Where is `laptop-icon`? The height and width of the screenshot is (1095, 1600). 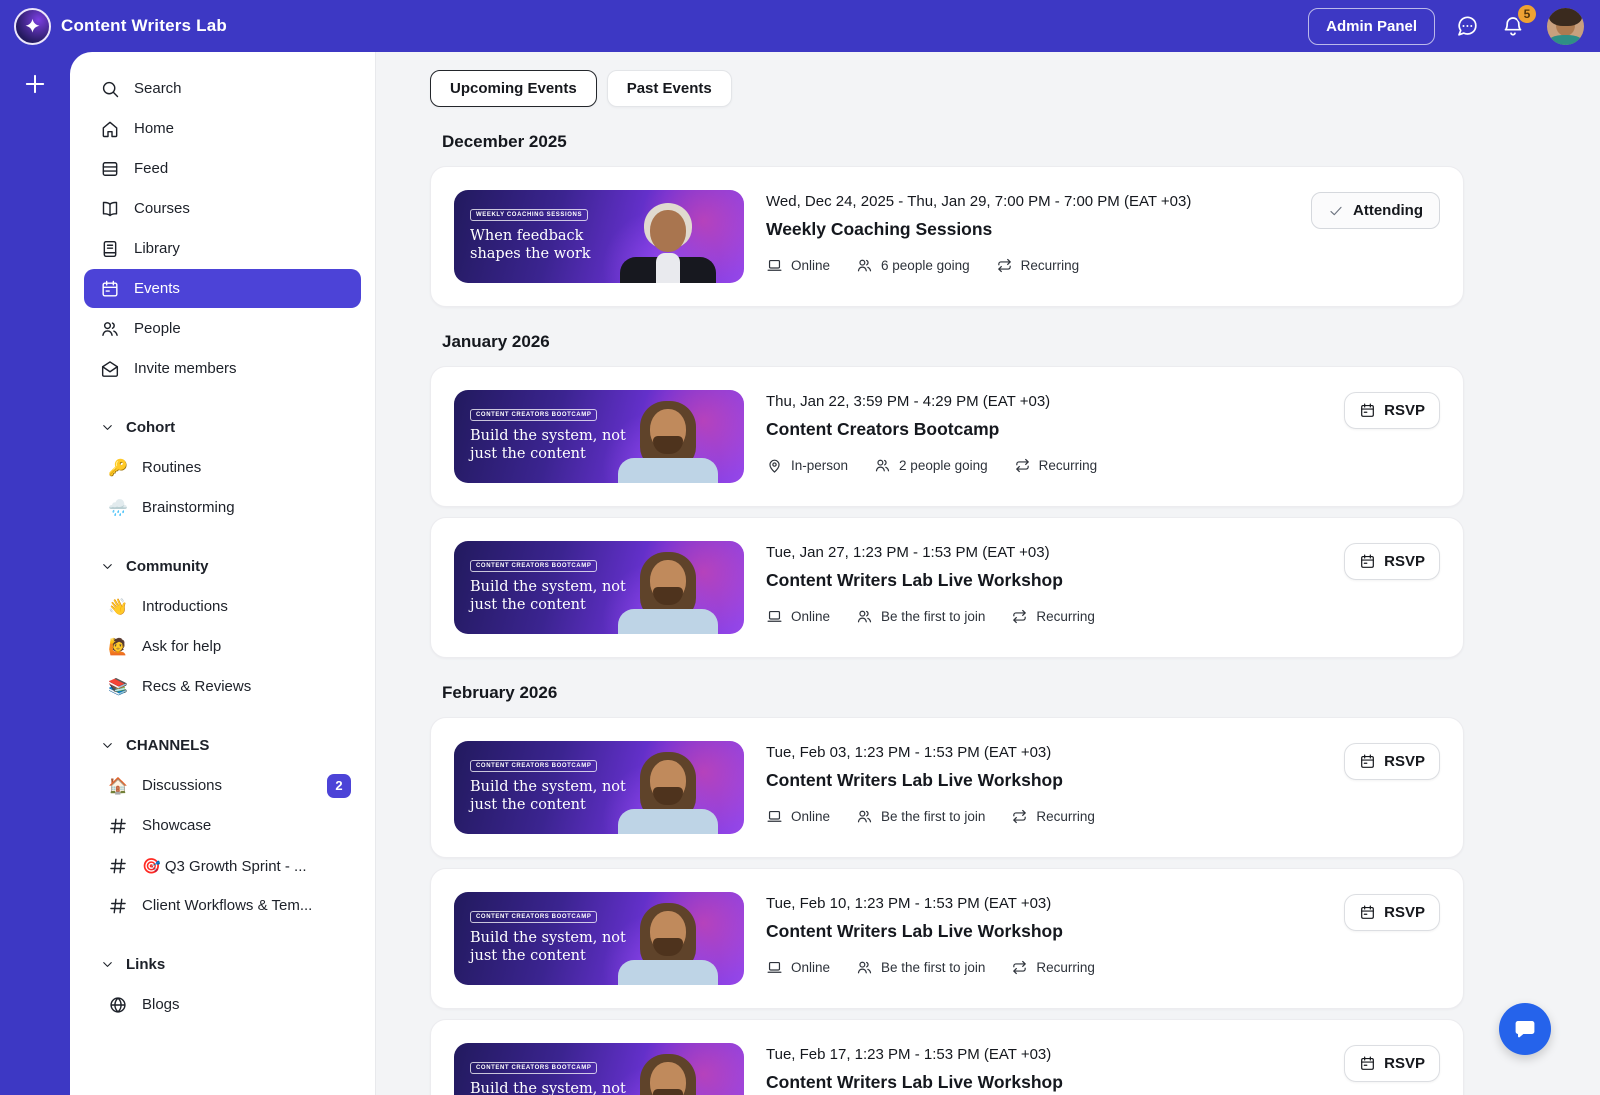 laptop-icon is located at coordinates (774, 265).